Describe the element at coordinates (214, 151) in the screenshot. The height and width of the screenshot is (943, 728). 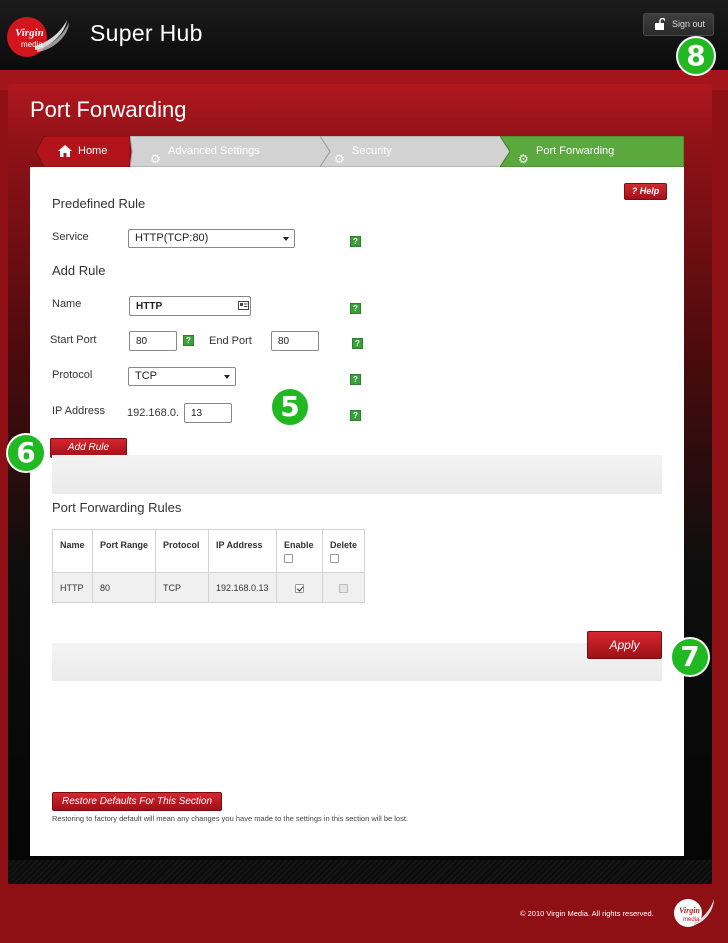
I see `breadcrumb-advanced-settings-label: Advanced Settings` at that location.